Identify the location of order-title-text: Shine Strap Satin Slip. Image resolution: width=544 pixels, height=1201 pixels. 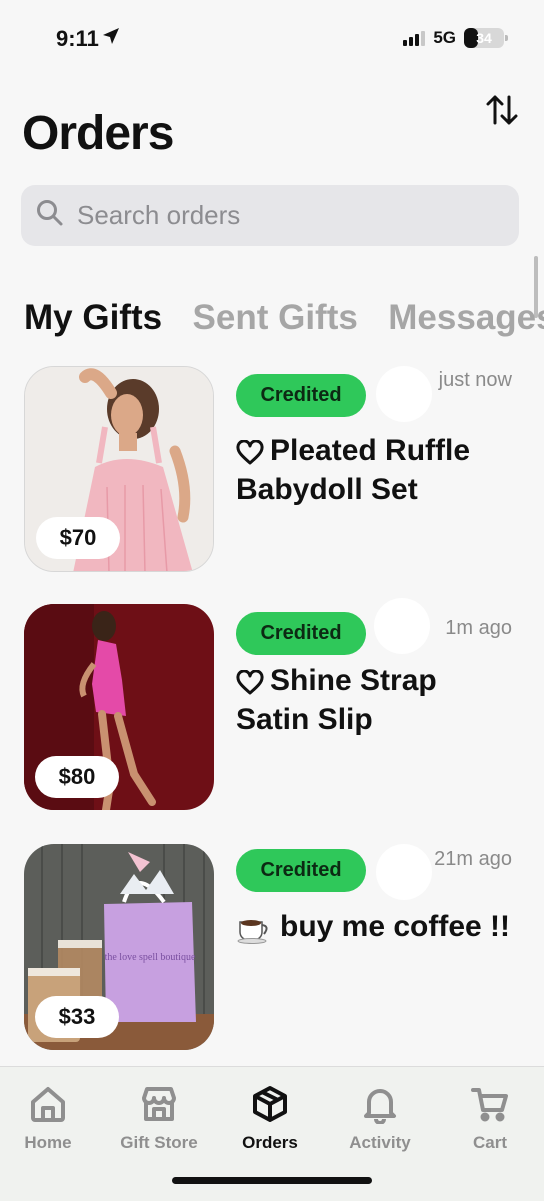
(336, 700).